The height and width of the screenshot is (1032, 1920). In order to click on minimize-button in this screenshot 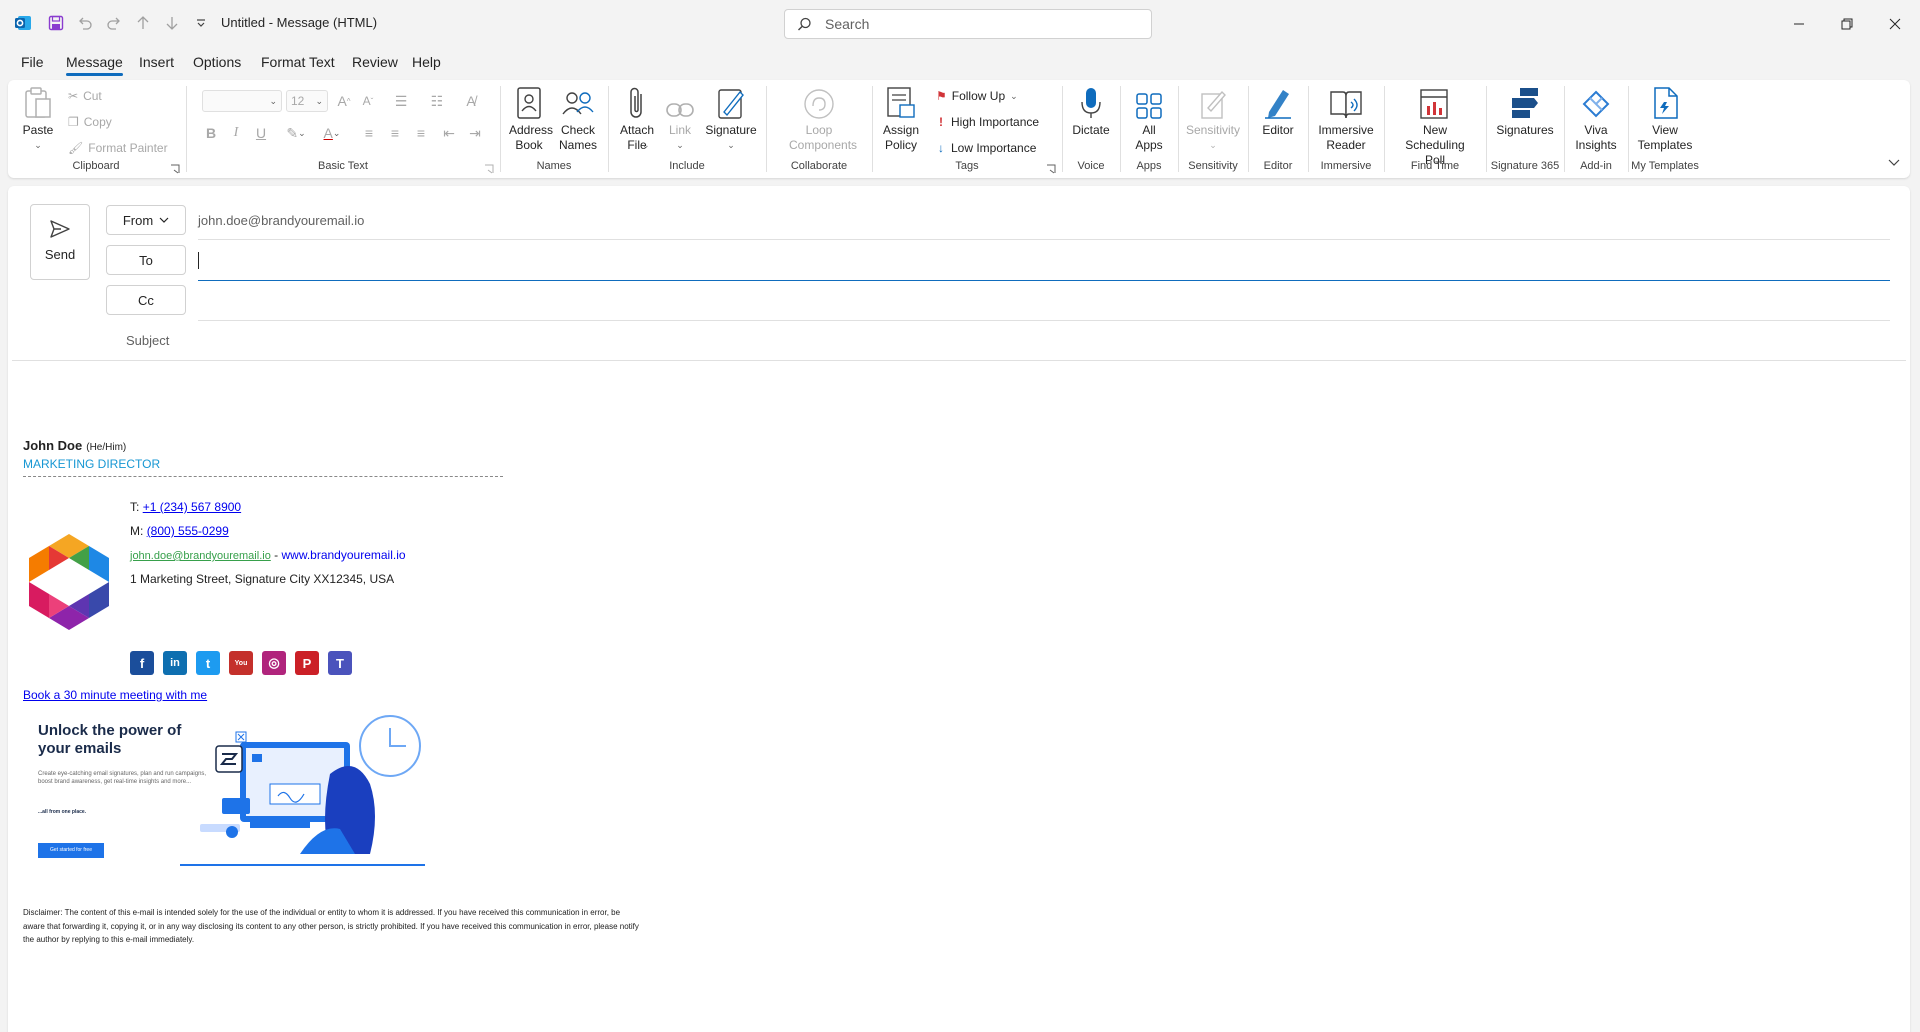, I will do `click(1799, 23)`.